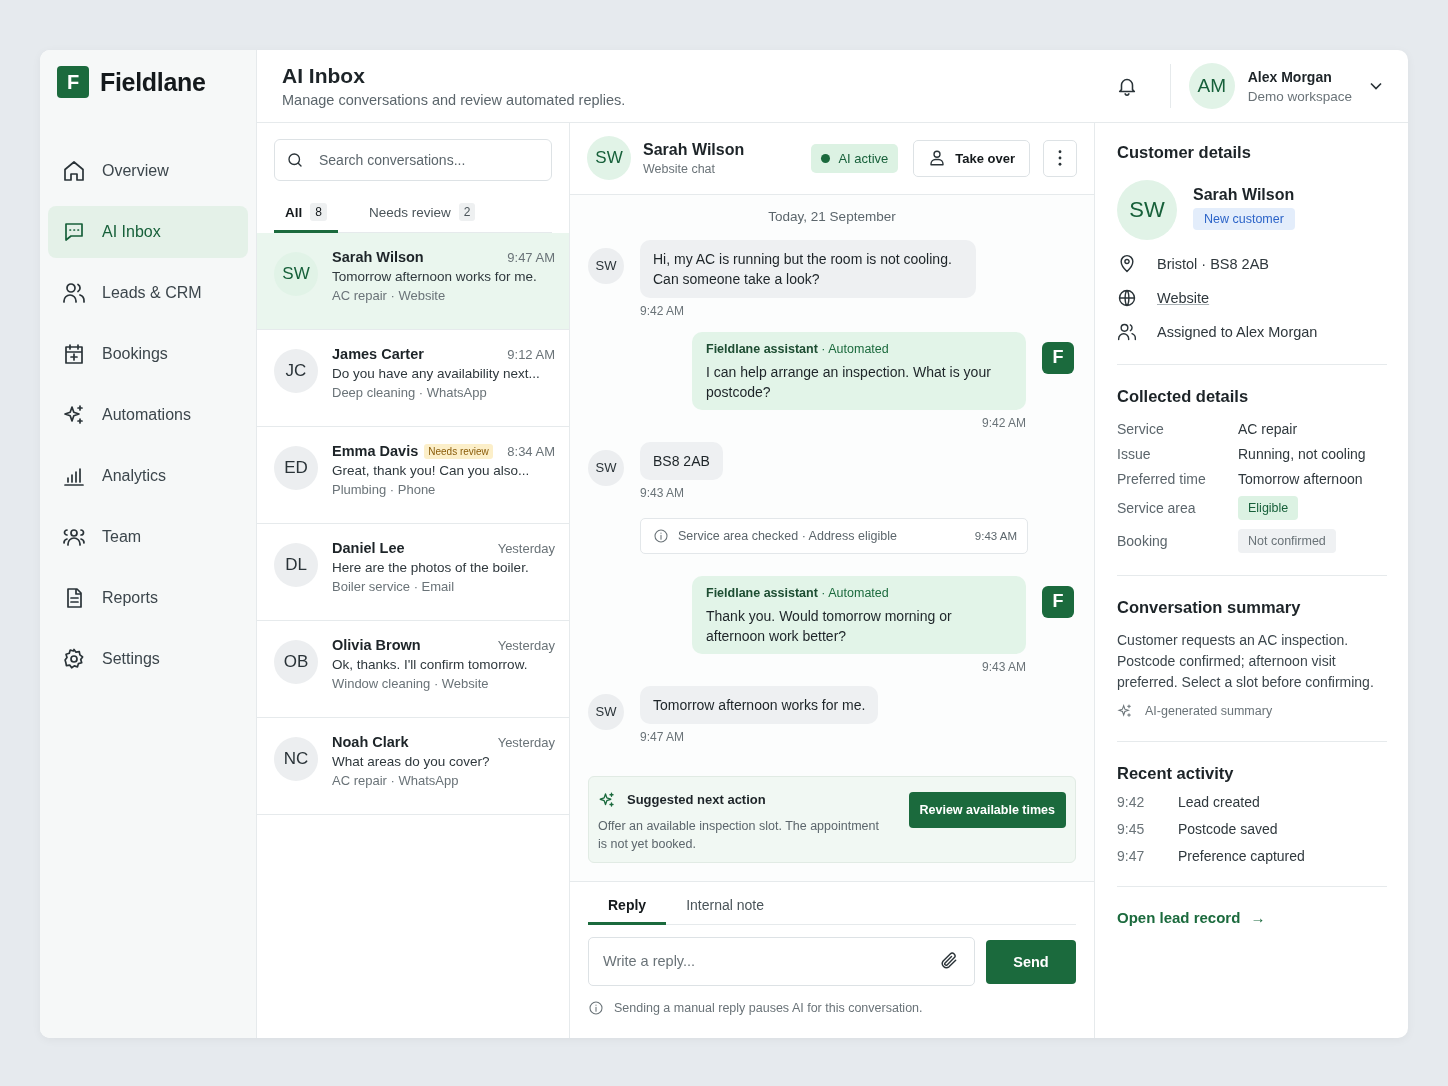  Describe the element at coordinates (627, 906) in the screenshot. I see `composer-tab: Reply` at that location.